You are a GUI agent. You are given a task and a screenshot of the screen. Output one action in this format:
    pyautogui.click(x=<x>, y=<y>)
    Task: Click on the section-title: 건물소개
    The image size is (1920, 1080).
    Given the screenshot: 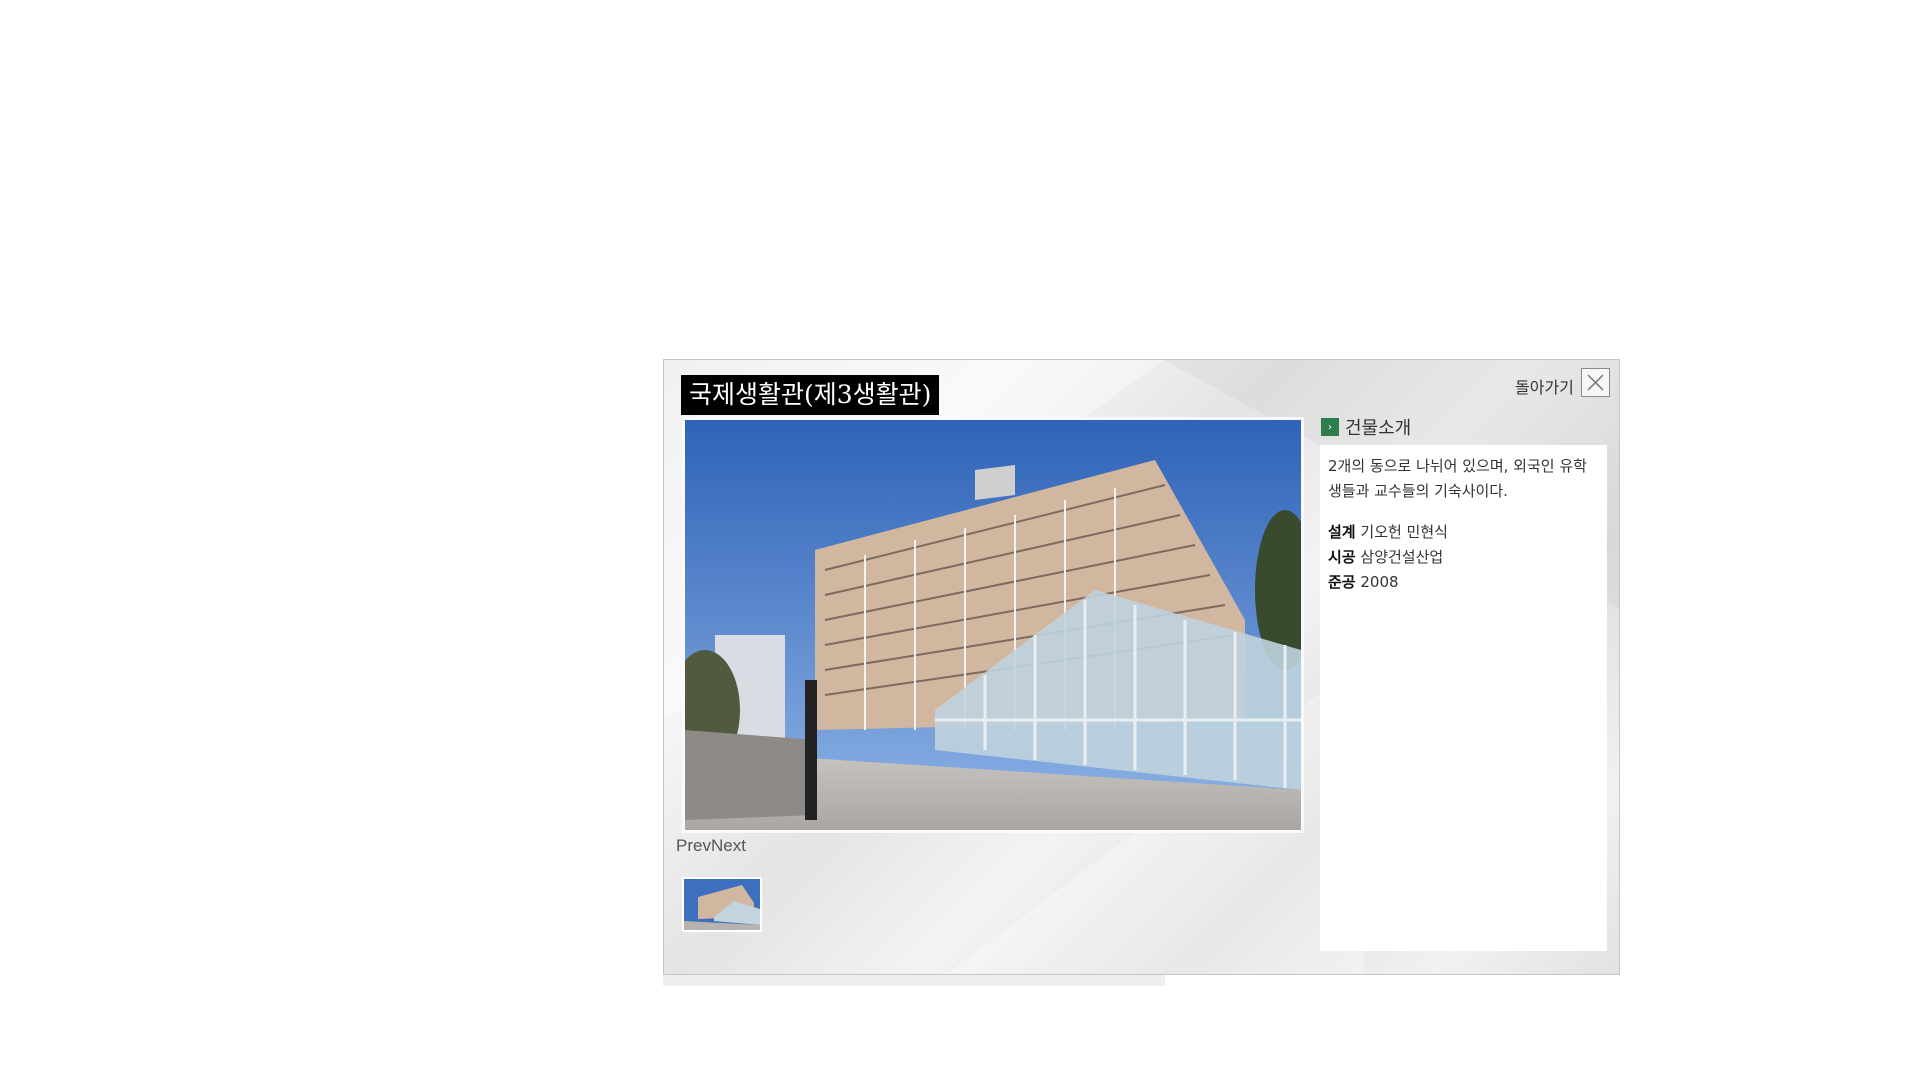 What is the action you would take?
    pyautogui.click(x=1378, y=428)
    